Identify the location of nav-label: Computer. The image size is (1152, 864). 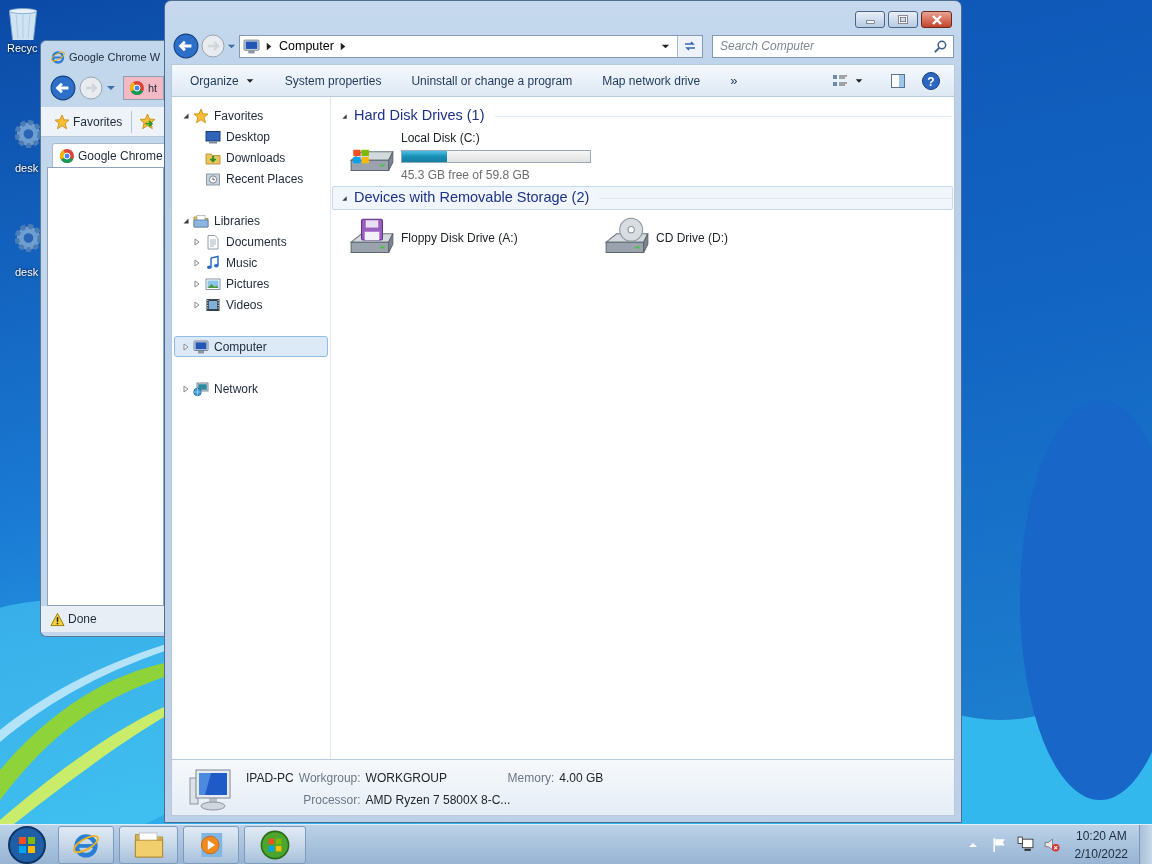
(240, 347).